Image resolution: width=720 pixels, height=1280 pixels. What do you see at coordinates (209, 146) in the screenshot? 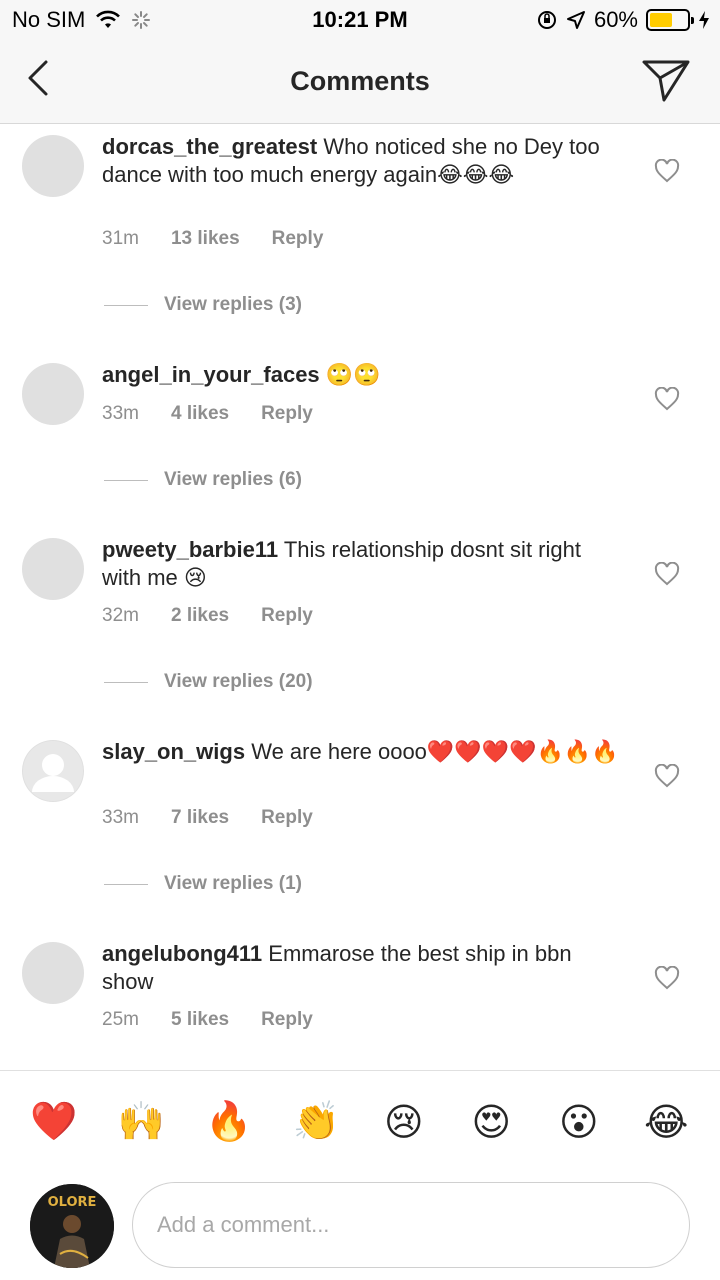
I see `comment-username: dorcas_the_greatest` at bounding box center [209, 146].